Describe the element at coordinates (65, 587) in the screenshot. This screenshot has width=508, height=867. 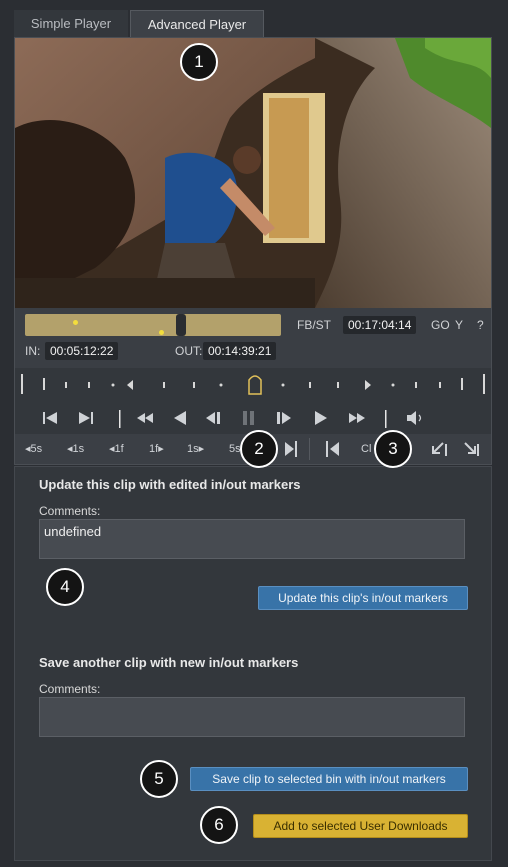
I see `callout-4: 4` at that location.